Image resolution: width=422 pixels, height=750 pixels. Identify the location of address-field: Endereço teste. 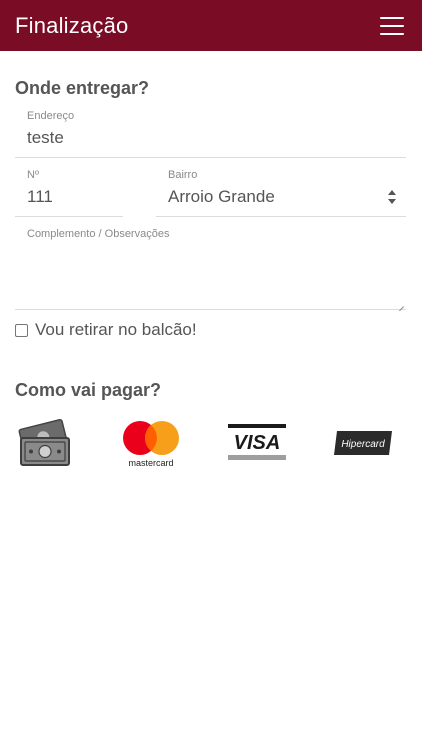
(210, 131).